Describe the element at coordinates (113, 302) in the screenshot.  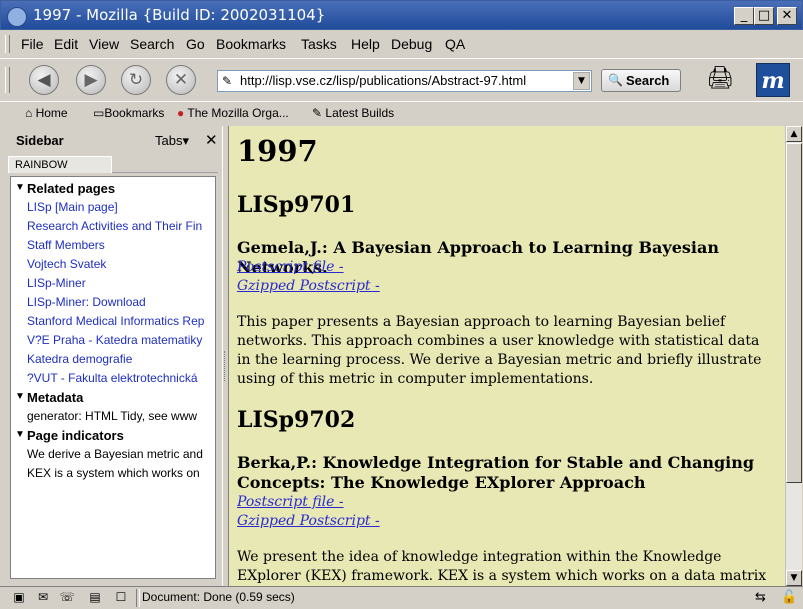
I see `tree-item: LISp-Miner: Download` at that location.